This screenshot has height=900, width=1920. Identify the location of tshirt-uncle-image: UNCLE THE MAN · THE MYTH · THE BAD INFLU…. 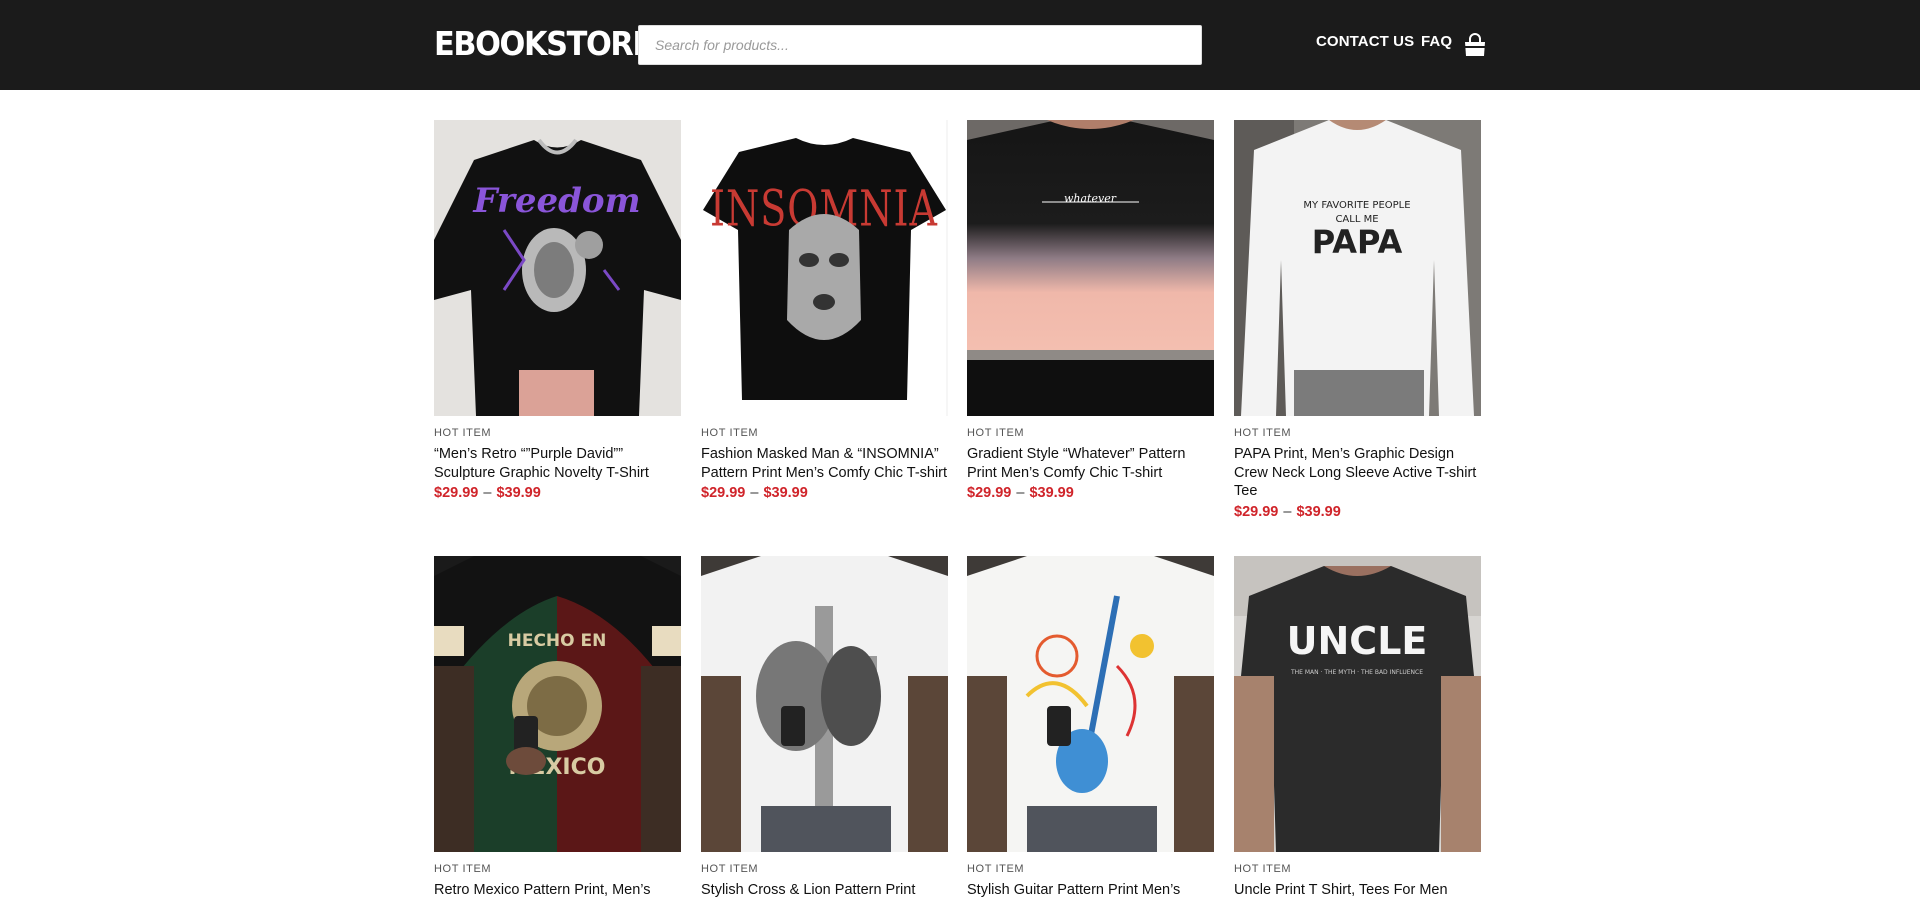
(1357, 704).